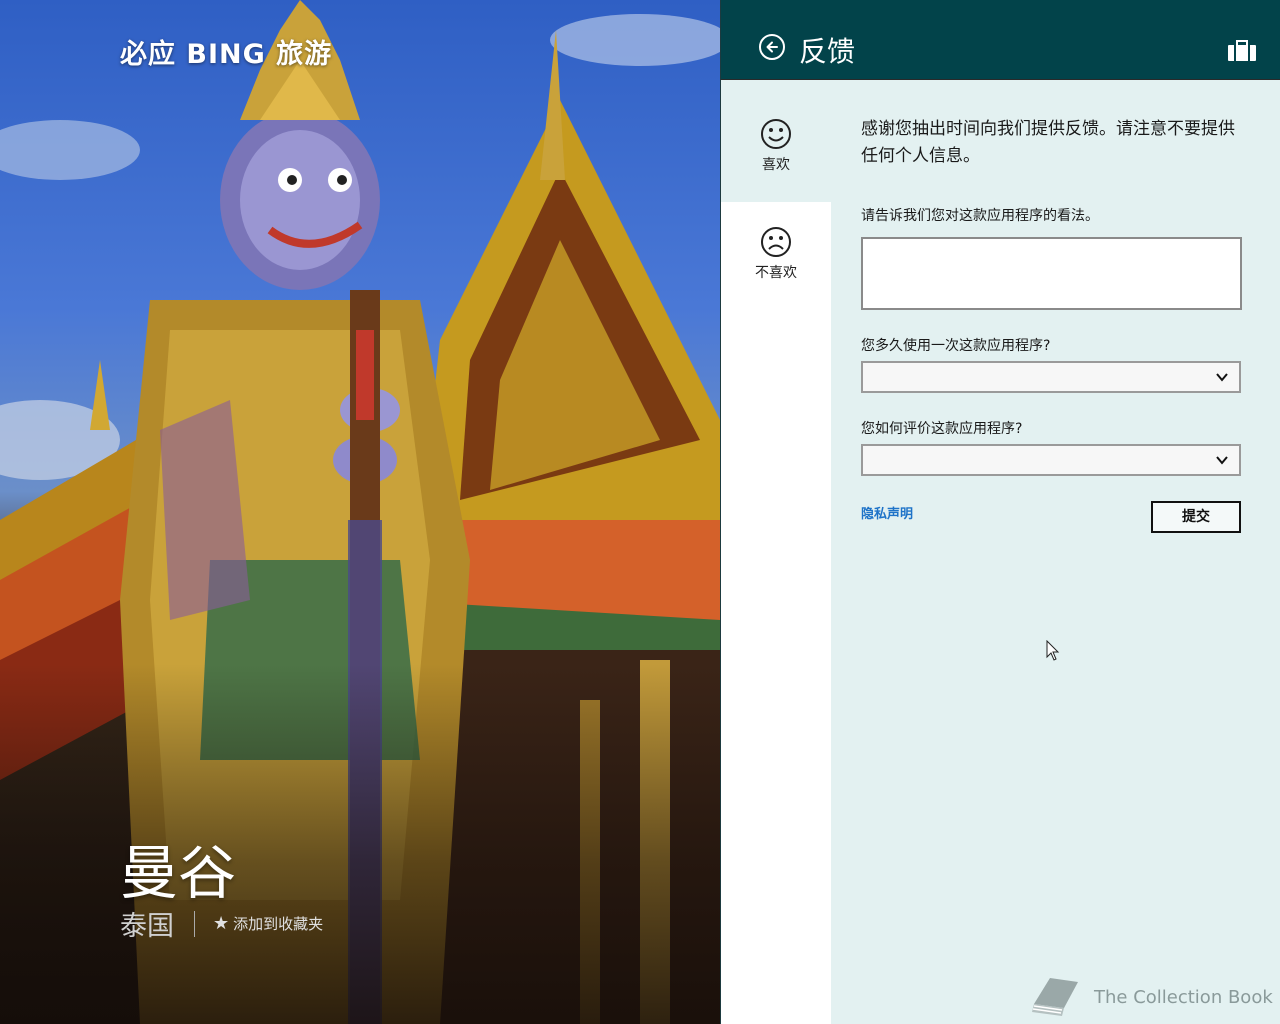  I want to click on destination-info-row: 泰国 ★ 添加到收藏夹, so click(221, 923).